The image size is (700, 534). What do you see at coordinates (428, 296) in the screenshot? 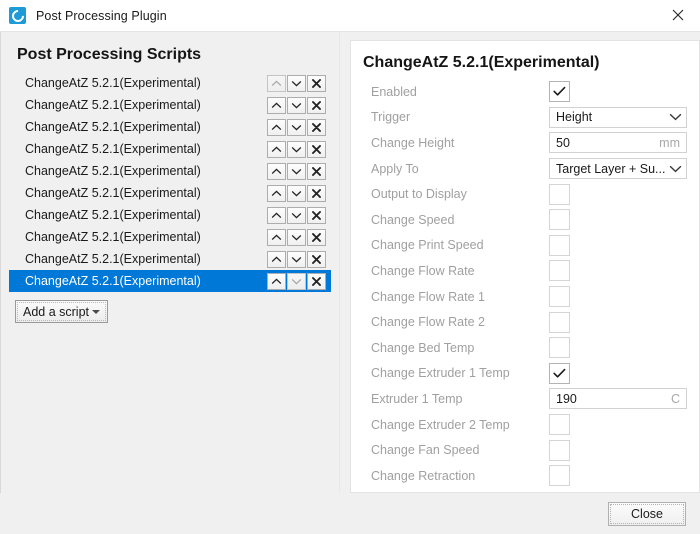
I see `setting-label: Change Flow Rate 1` at bounding box center [428, 296].